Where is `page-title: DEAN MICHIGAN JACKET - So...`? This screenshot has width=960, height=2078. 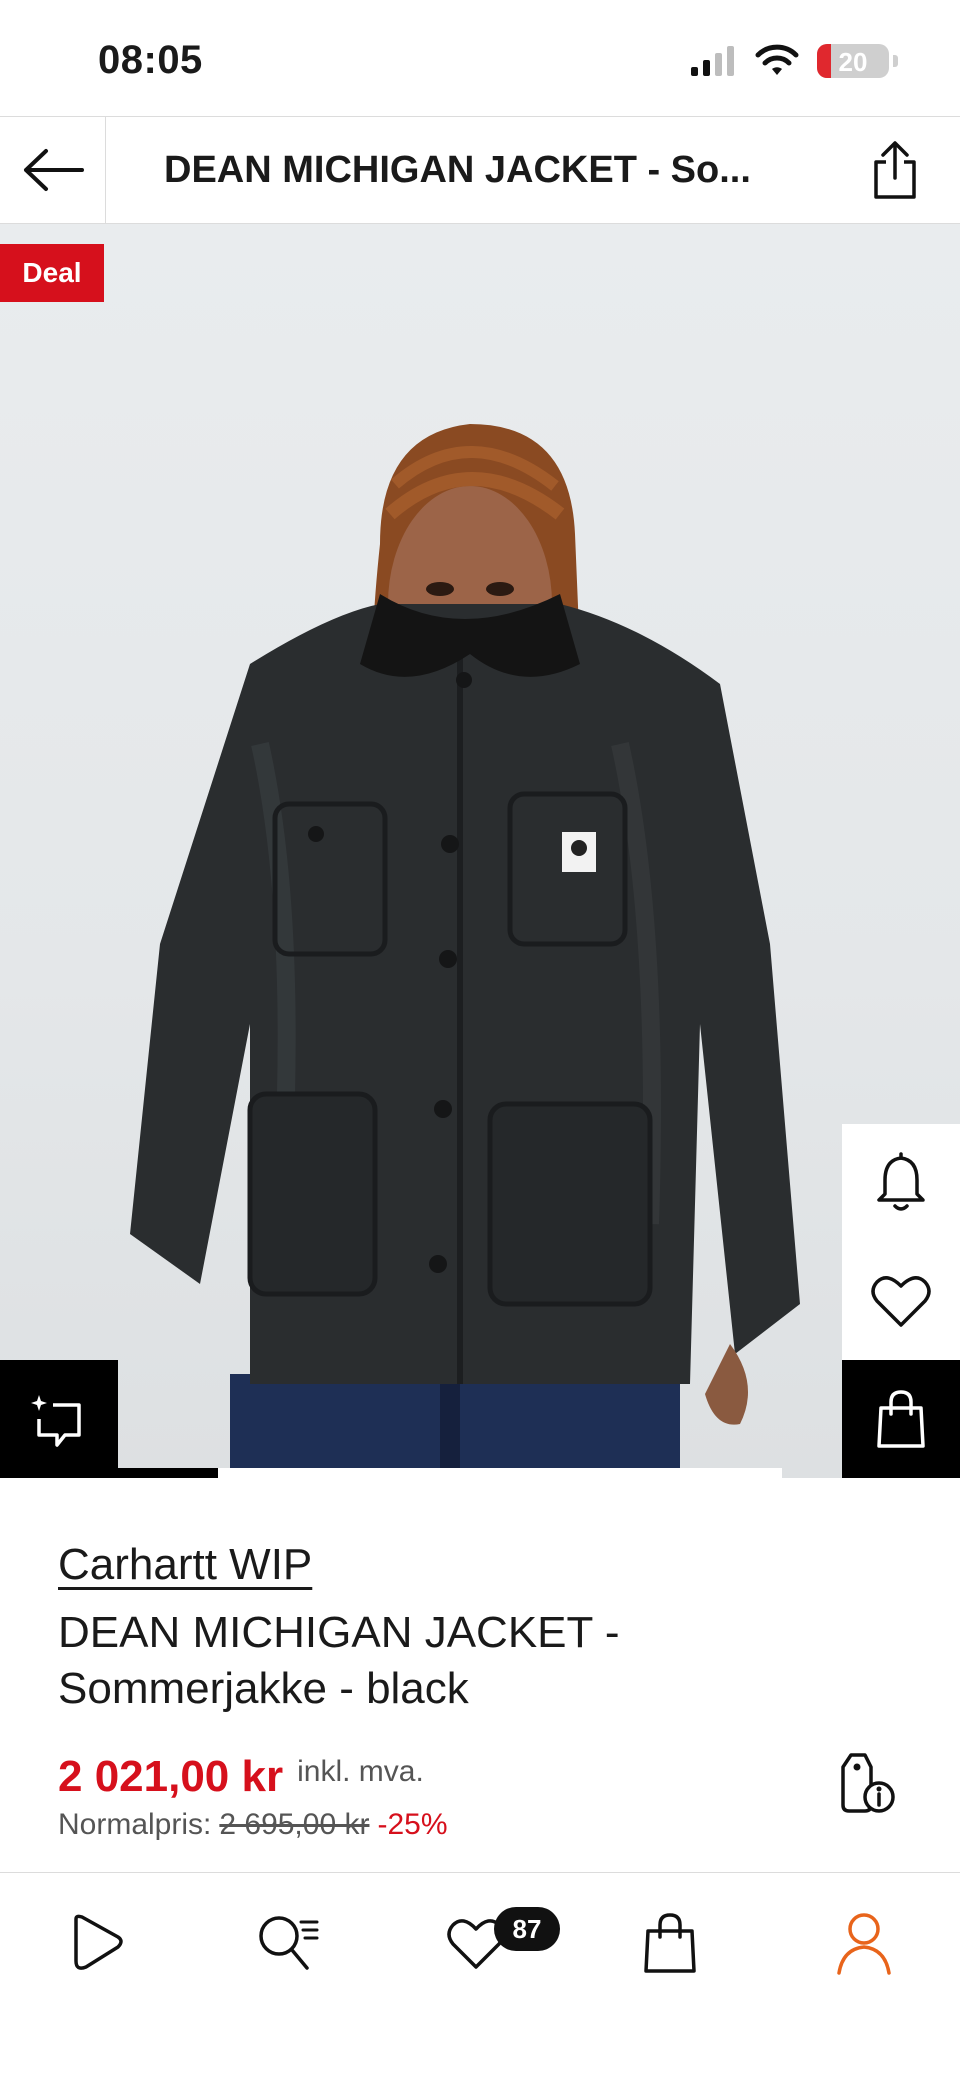 page-title: DEAN MICHIGAN JACKET - So... is located at coordinates (457, 170).